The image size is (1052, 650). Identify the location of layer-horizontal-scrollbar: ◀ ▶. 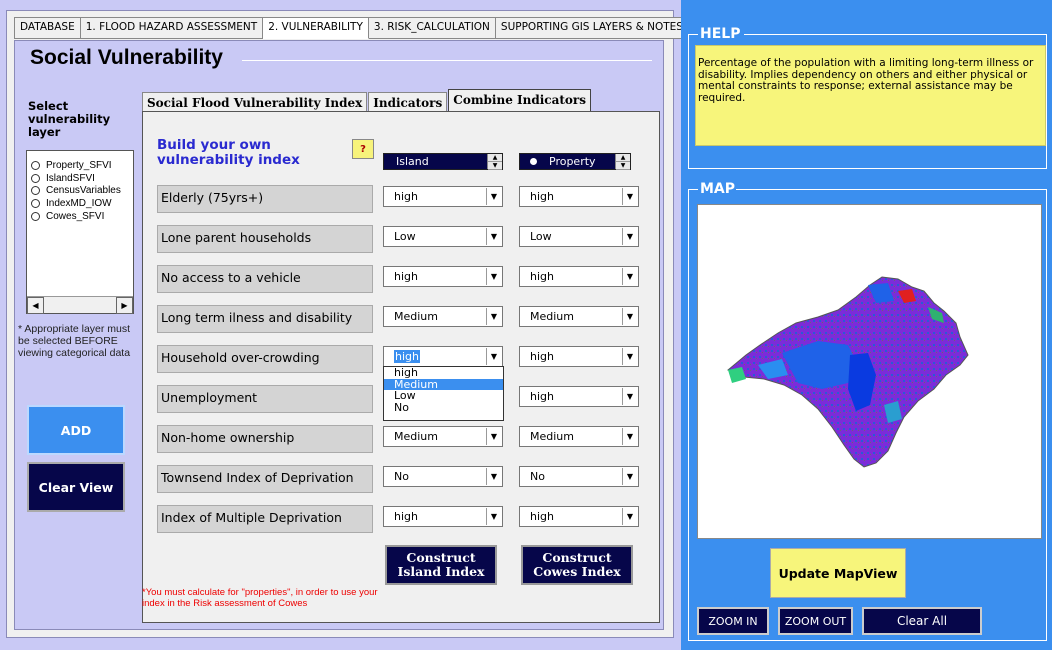
(80, 305).